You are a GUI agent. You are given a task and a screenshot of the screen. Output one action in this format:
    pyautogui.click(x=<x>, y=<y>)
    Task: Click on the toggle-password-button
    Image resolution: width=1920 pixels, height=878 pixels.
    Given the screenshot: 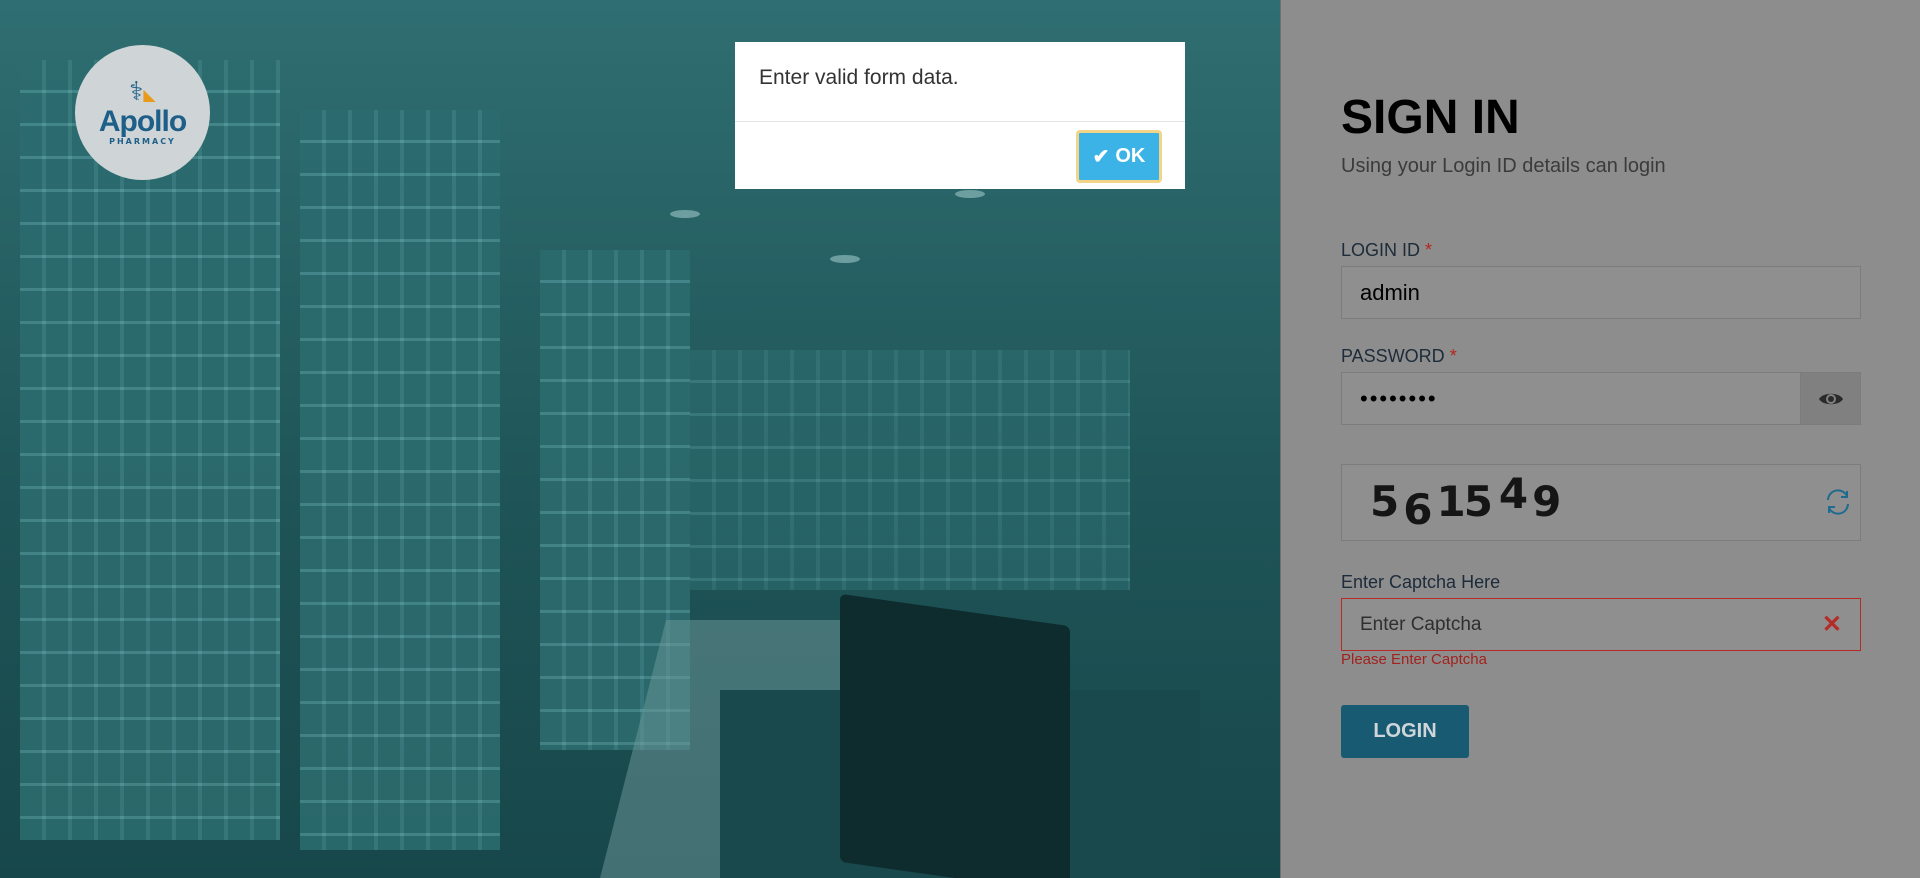 What is the action you would take?
    pyautogui.click(x=1830, y=398)
    